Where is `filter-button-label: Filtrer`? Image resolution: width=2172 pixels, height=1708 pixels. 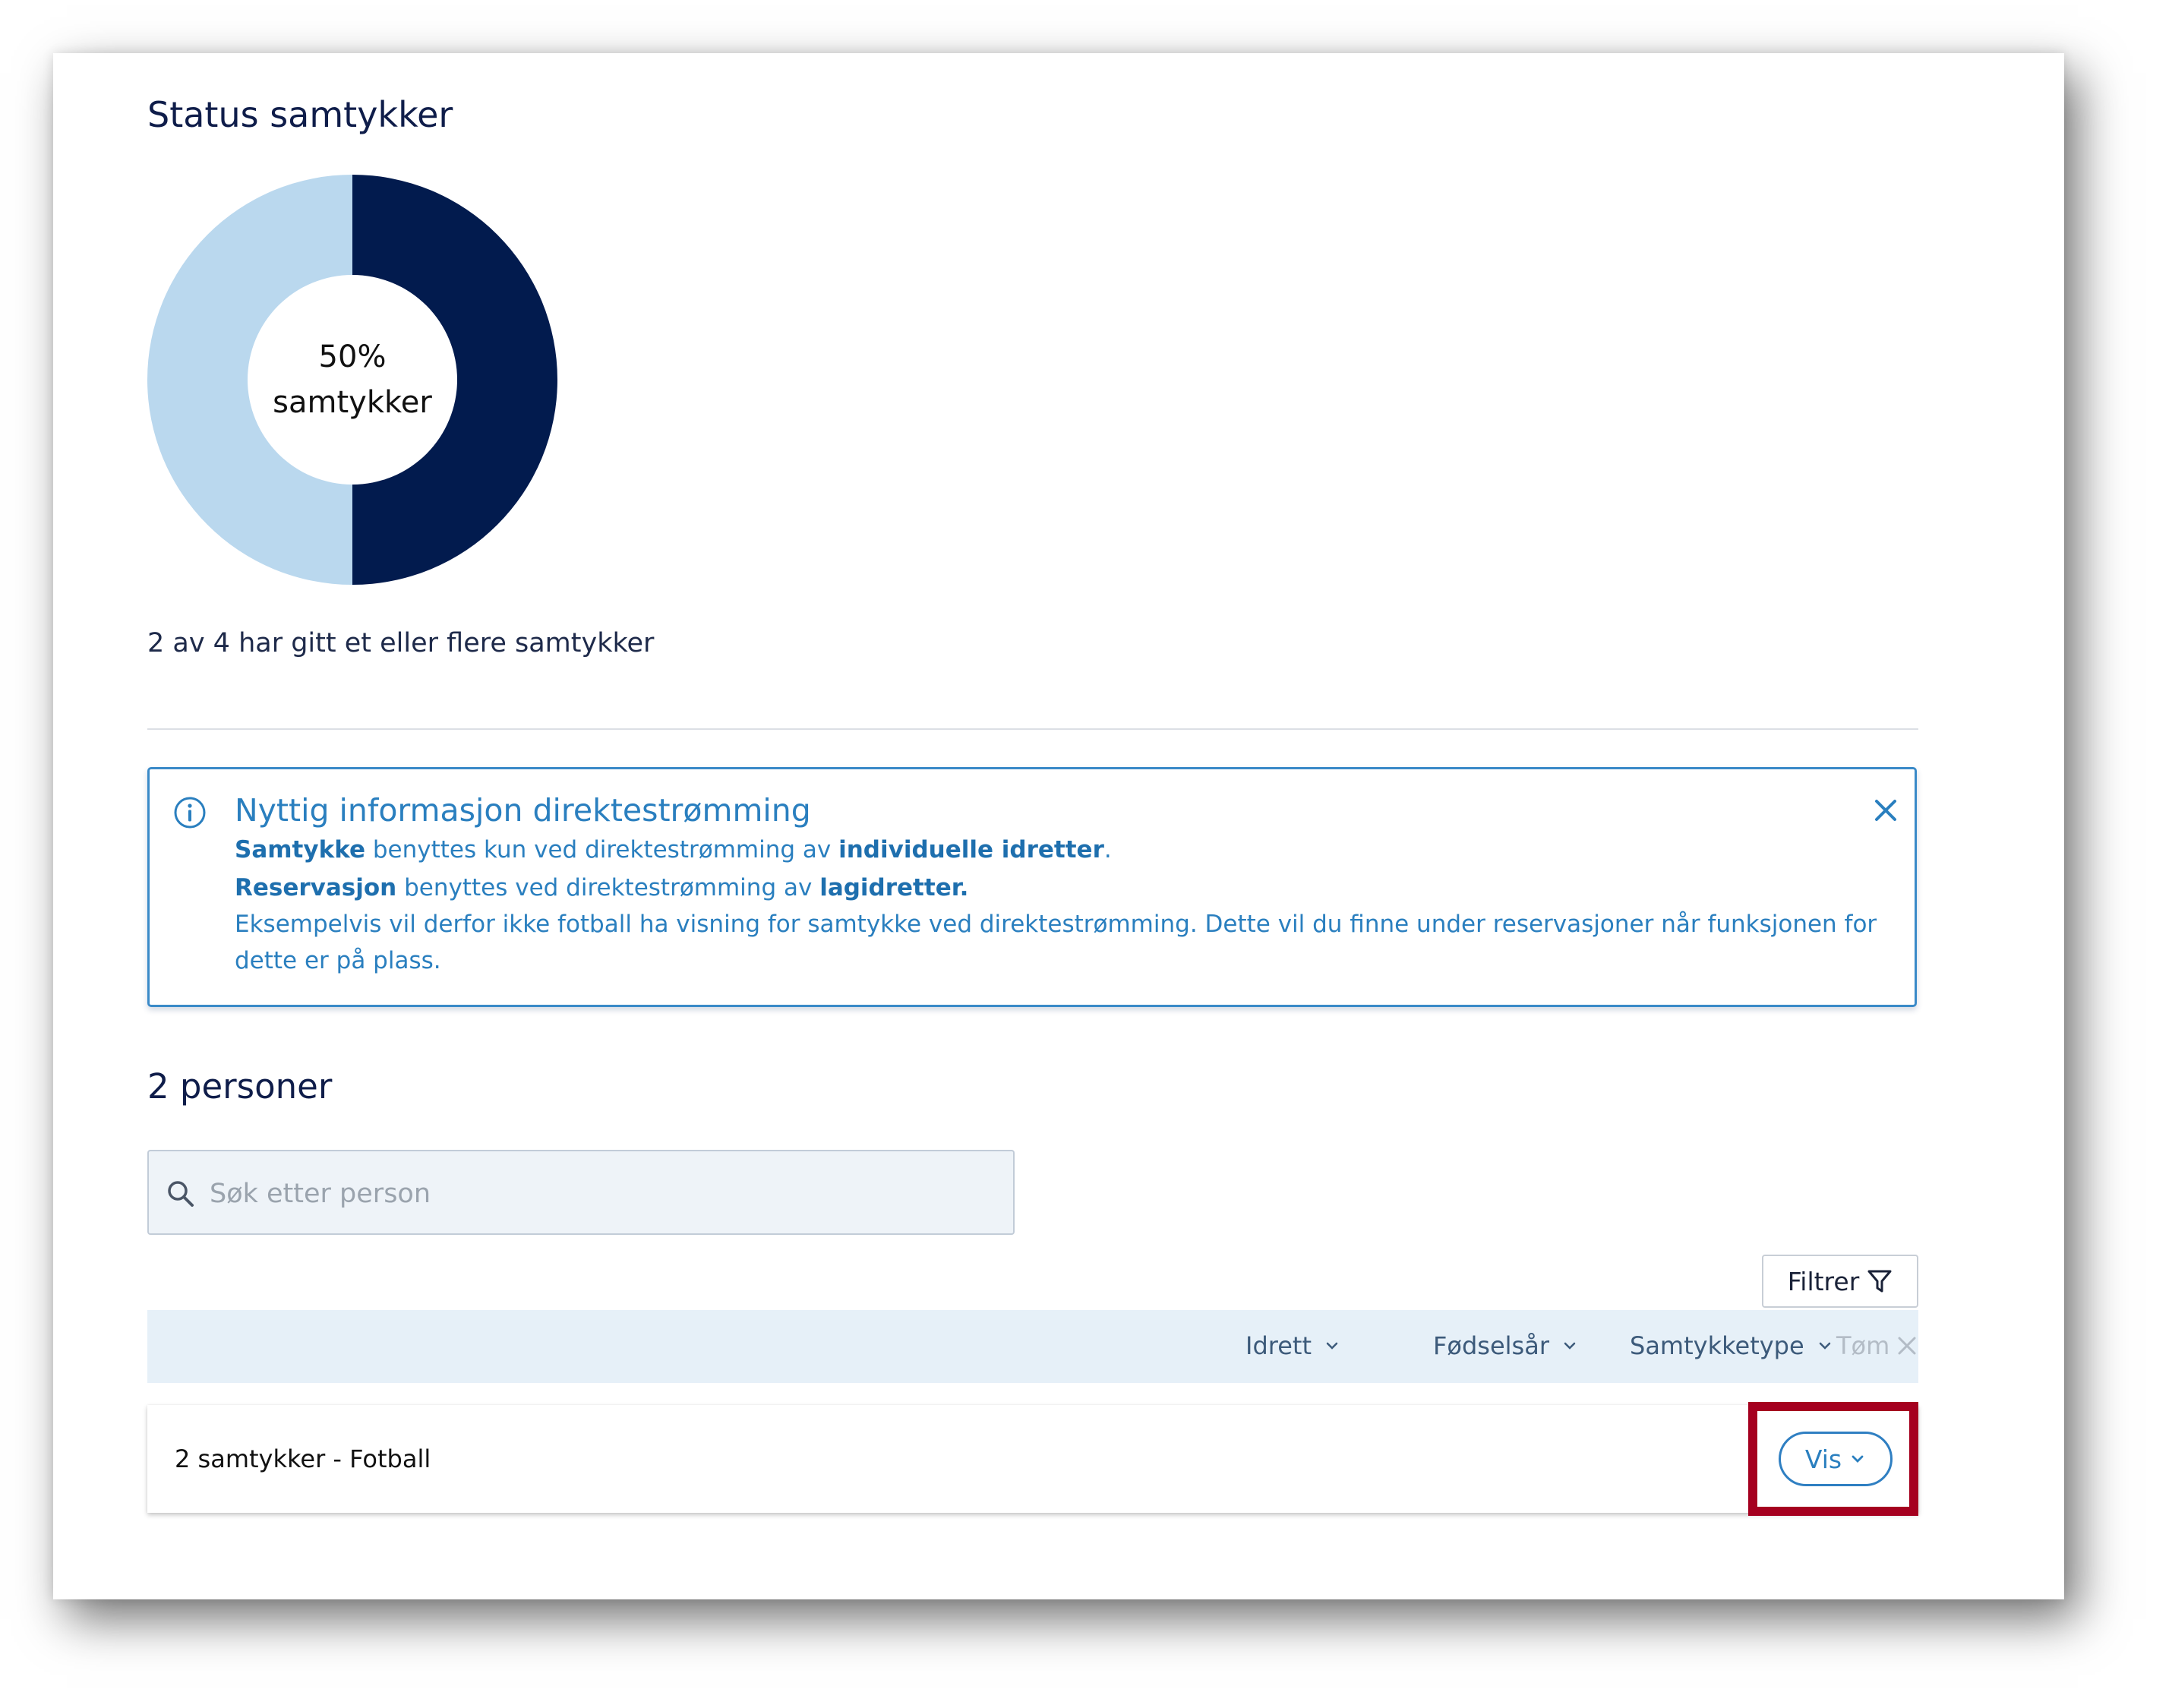
filter-button-label: Filtrer is located at coordinates (1824, 1281).